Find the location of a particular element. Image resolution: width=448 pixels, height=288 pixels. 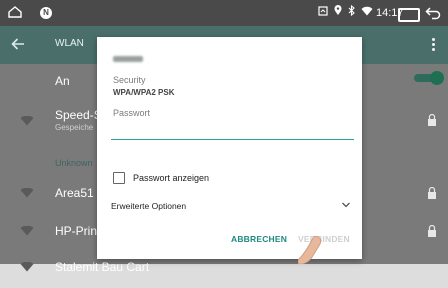

status-icons is located at coordinates (345, 10).